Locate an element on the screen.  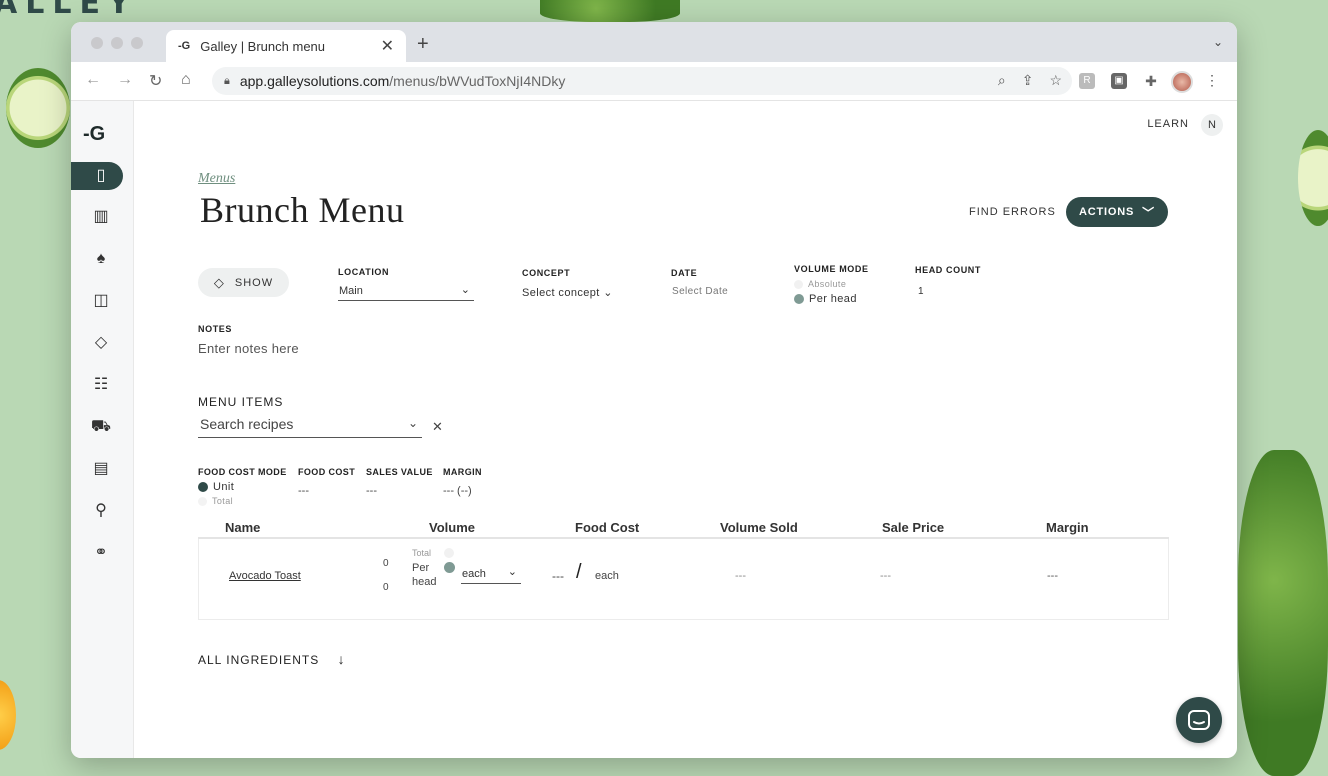
chat-support-button is located at coordinates (1199, 720).